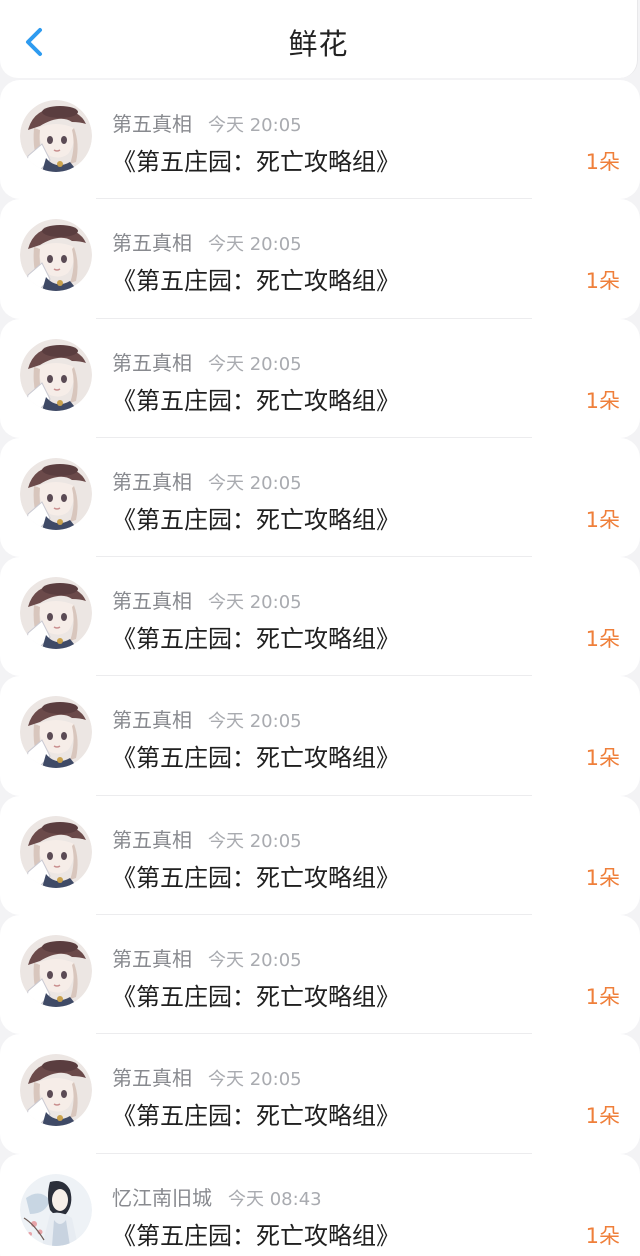 The image size is (640, 1256). I want to click on sender-name: 忆江南旧城, so click(162, 1198).